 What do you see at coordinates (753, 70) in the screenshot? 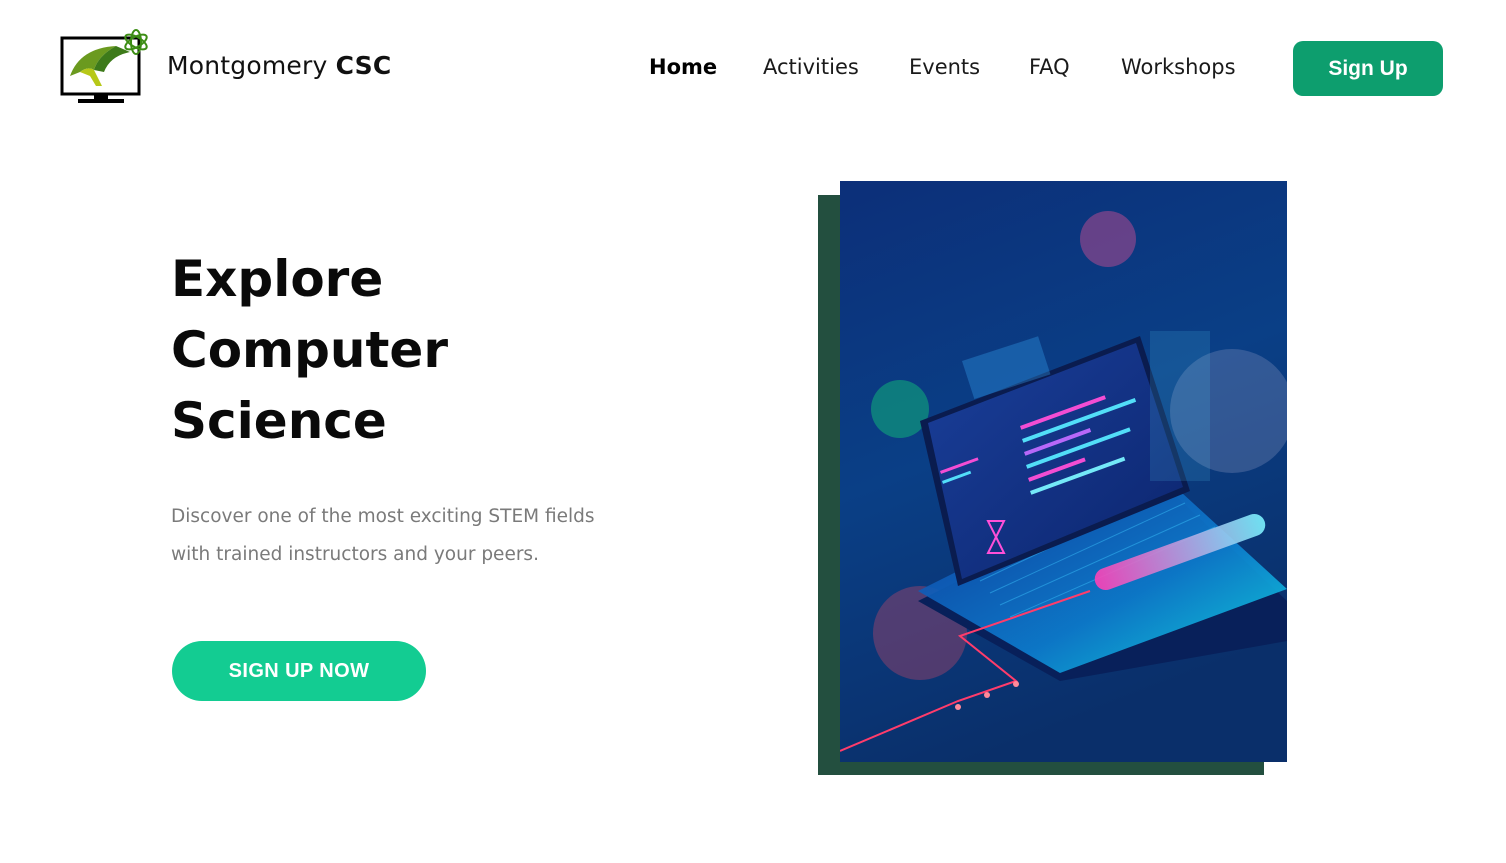
I see `main-nav: Home Activities Events FAQ Workshops` at bounding box center [753, 70].